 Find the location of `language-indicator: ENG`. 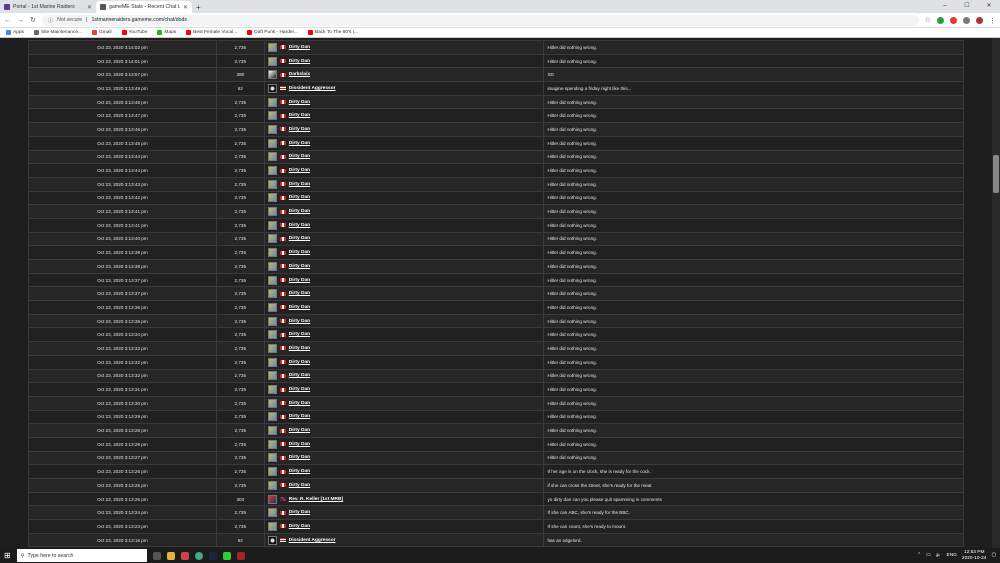

language-indicator: ENG is located at coordinates (952, 555).